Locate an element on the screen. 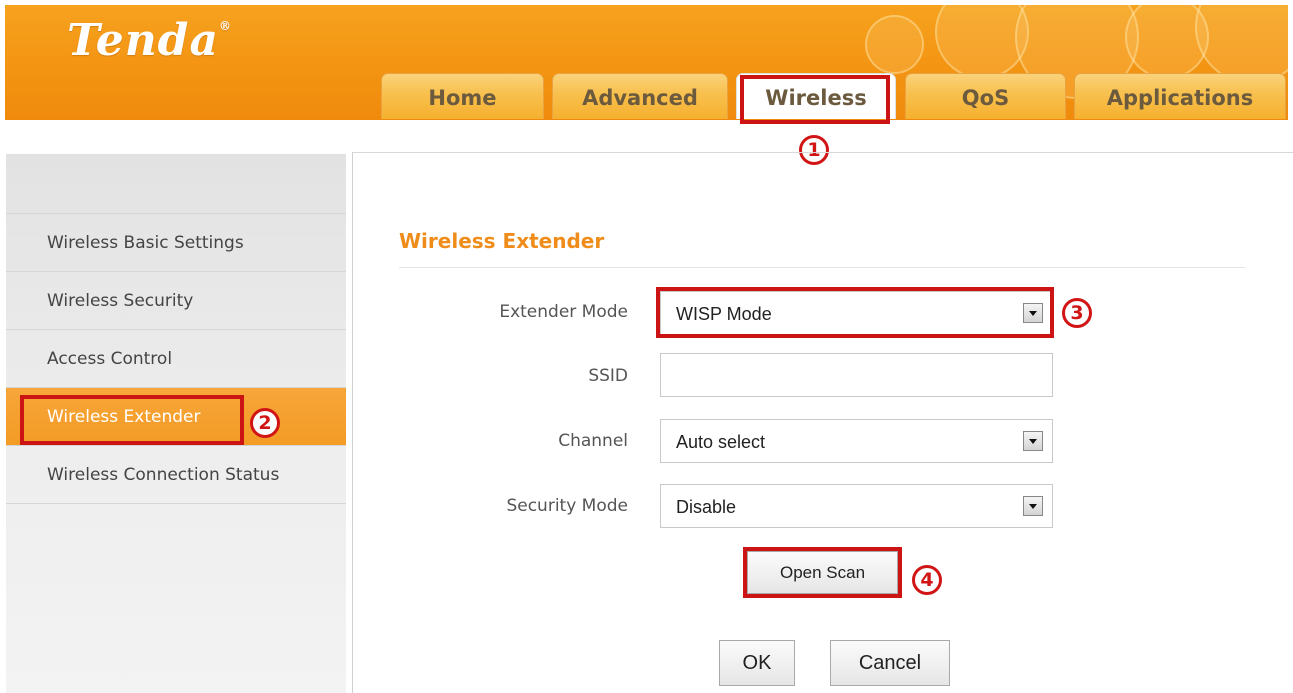 The width and height of the screenshot is (1293, 693). main-nav-tabs: Home Advanced Wireless QoS Applications is located at coordinates (646, 96).